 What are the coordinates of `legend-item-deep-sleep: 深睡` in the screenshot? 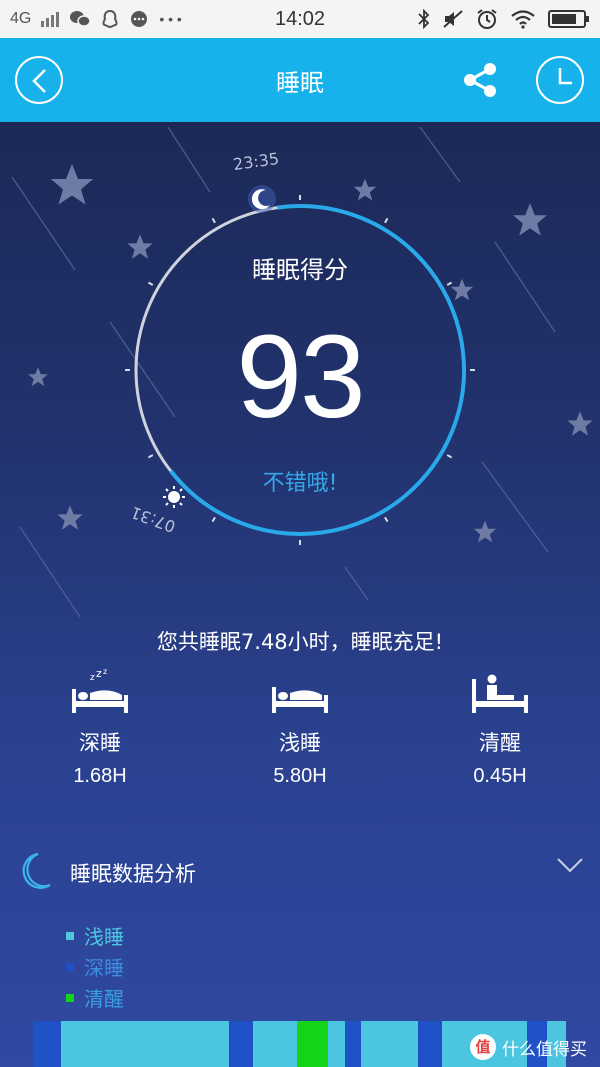 It's located at (95, 966).